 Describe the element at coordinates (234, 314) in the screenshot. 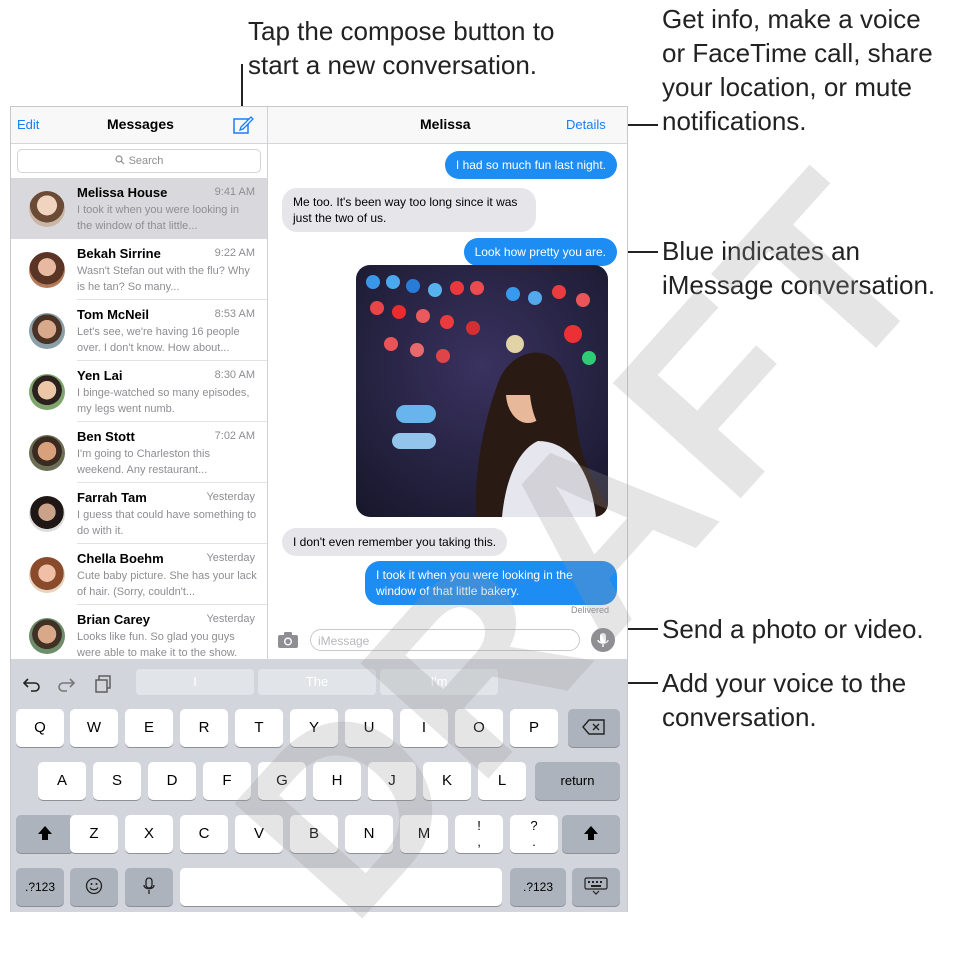

I see `message-time: 8:53 AM` at that location.